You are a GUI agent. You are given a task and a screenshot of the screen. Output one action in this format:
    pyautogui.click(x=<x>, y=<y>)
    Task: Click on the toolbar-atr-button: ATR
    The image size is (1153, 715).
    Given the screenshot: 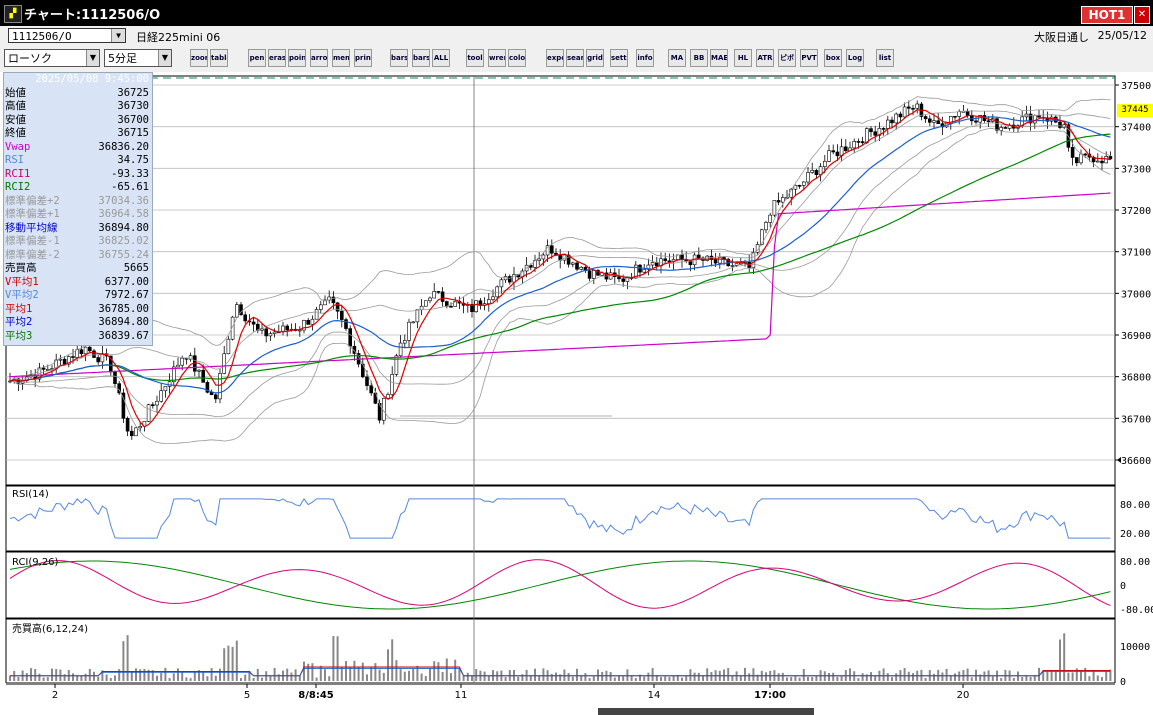 What is the action you would take?
    pyautogui.click(x=765, y=58)
    